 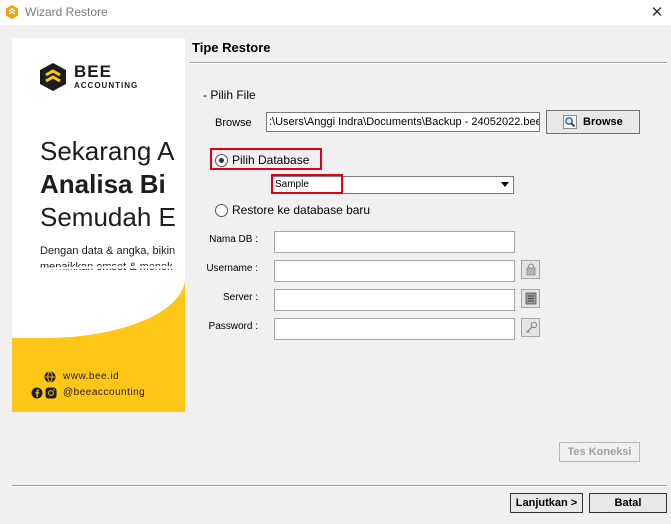 What do you see at coordinates (104, 392) in the screenshot?
I see `social-handle-text: @beeaccounting` at bounding box center [104, 392].